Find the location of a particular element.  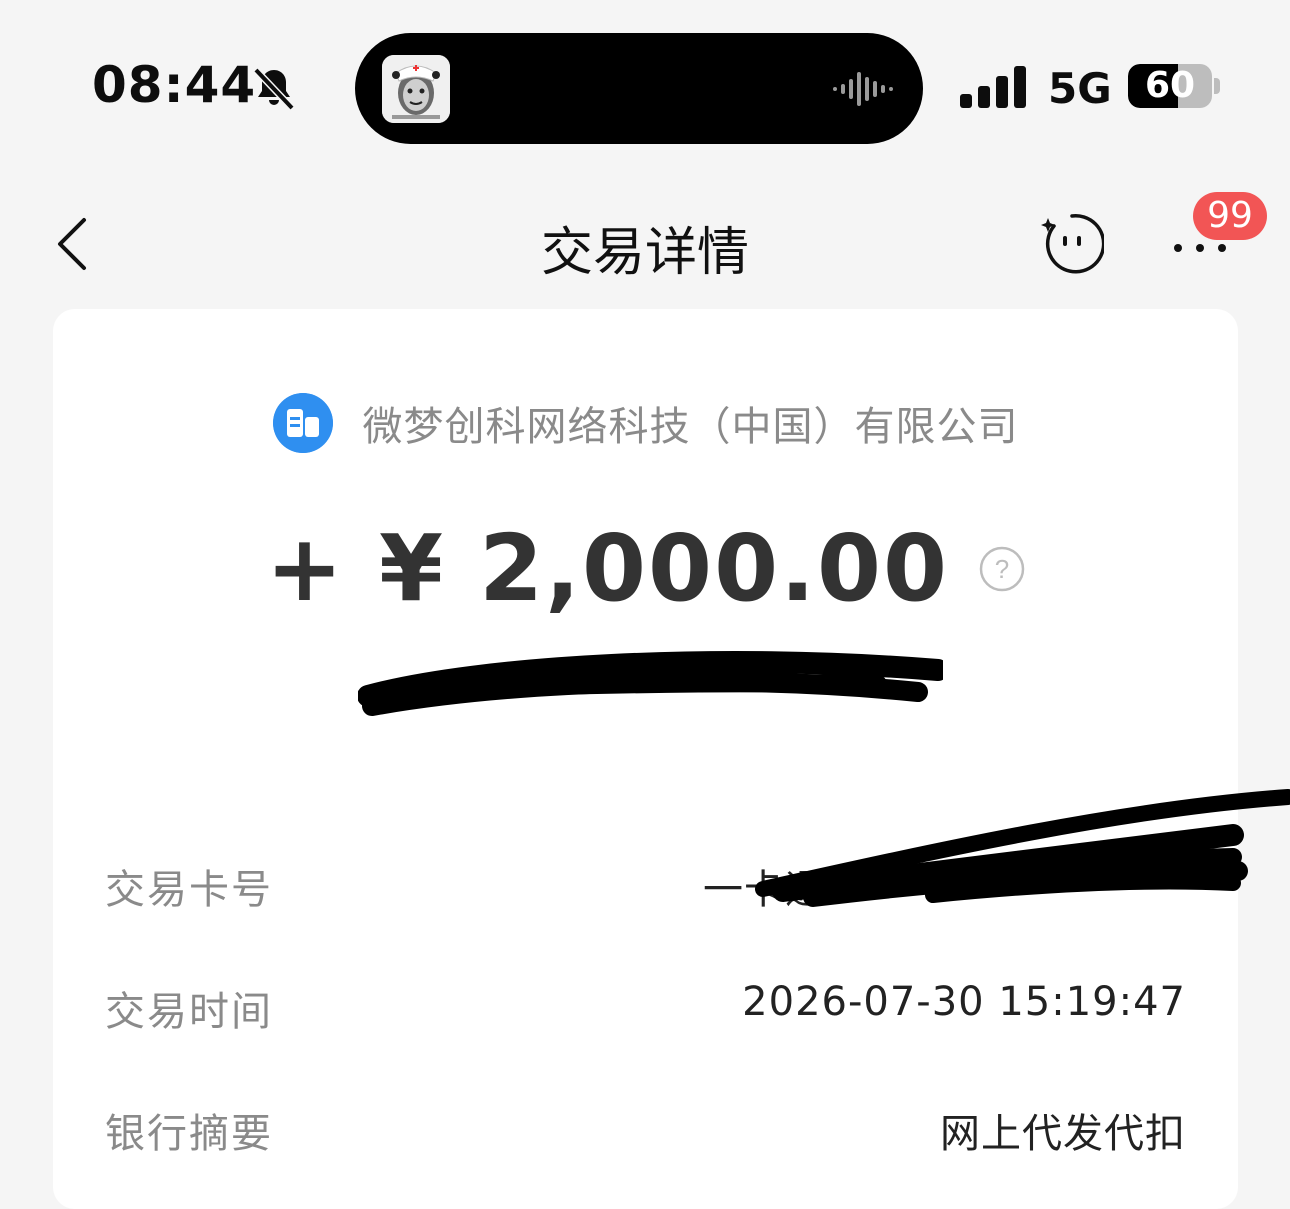

battery-icon: 60 is located at coordinates (1170, 86).